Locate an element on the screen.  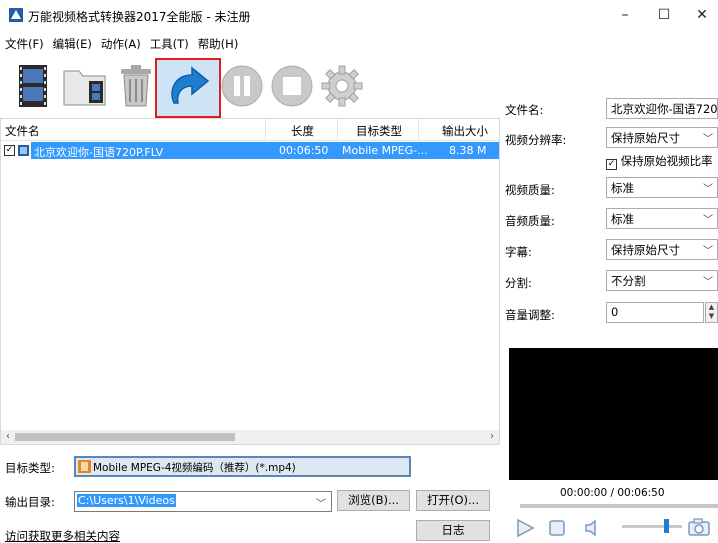
volume-slider-thumb is located at coordinates (666, 526).